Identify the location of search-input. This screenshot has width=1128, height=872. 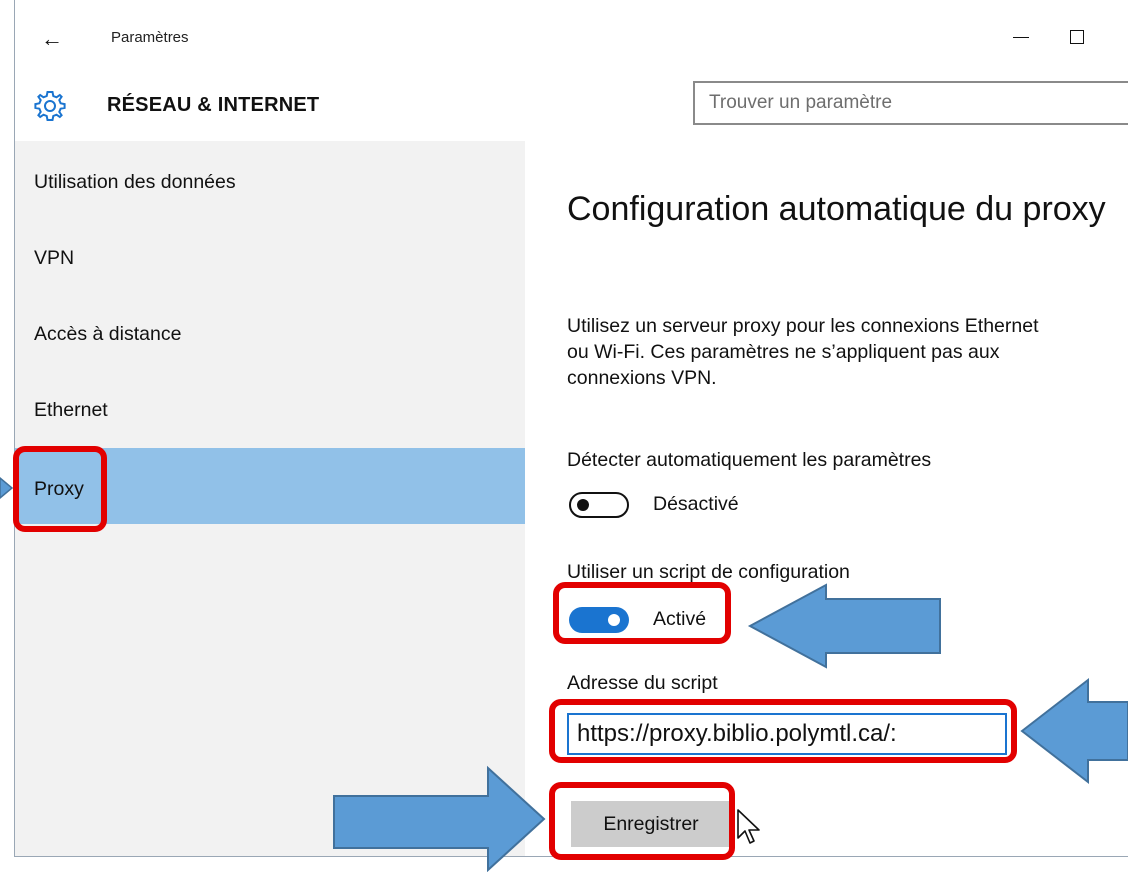
(910, 103).